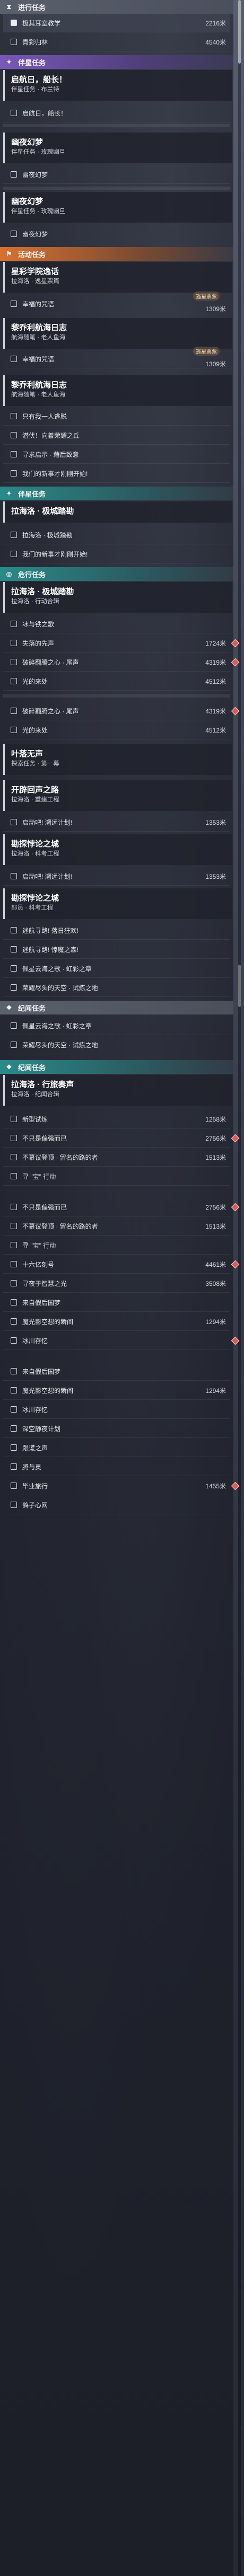 This screenshot has height=2576, width=244. I want to click on quest-row: 腾与灵, so click(117, 1467).